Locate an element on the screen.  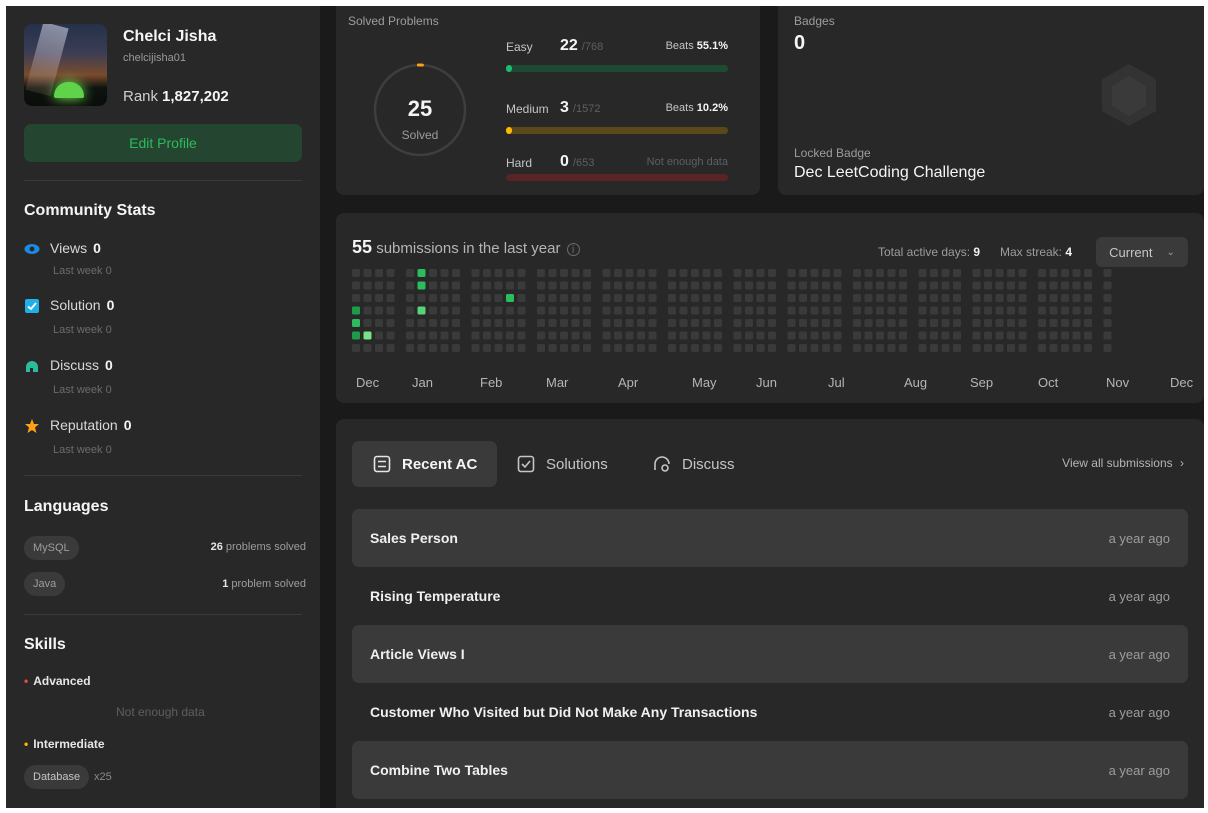
list-item: Article Views I a year ago is located at coordinates (770, 654).